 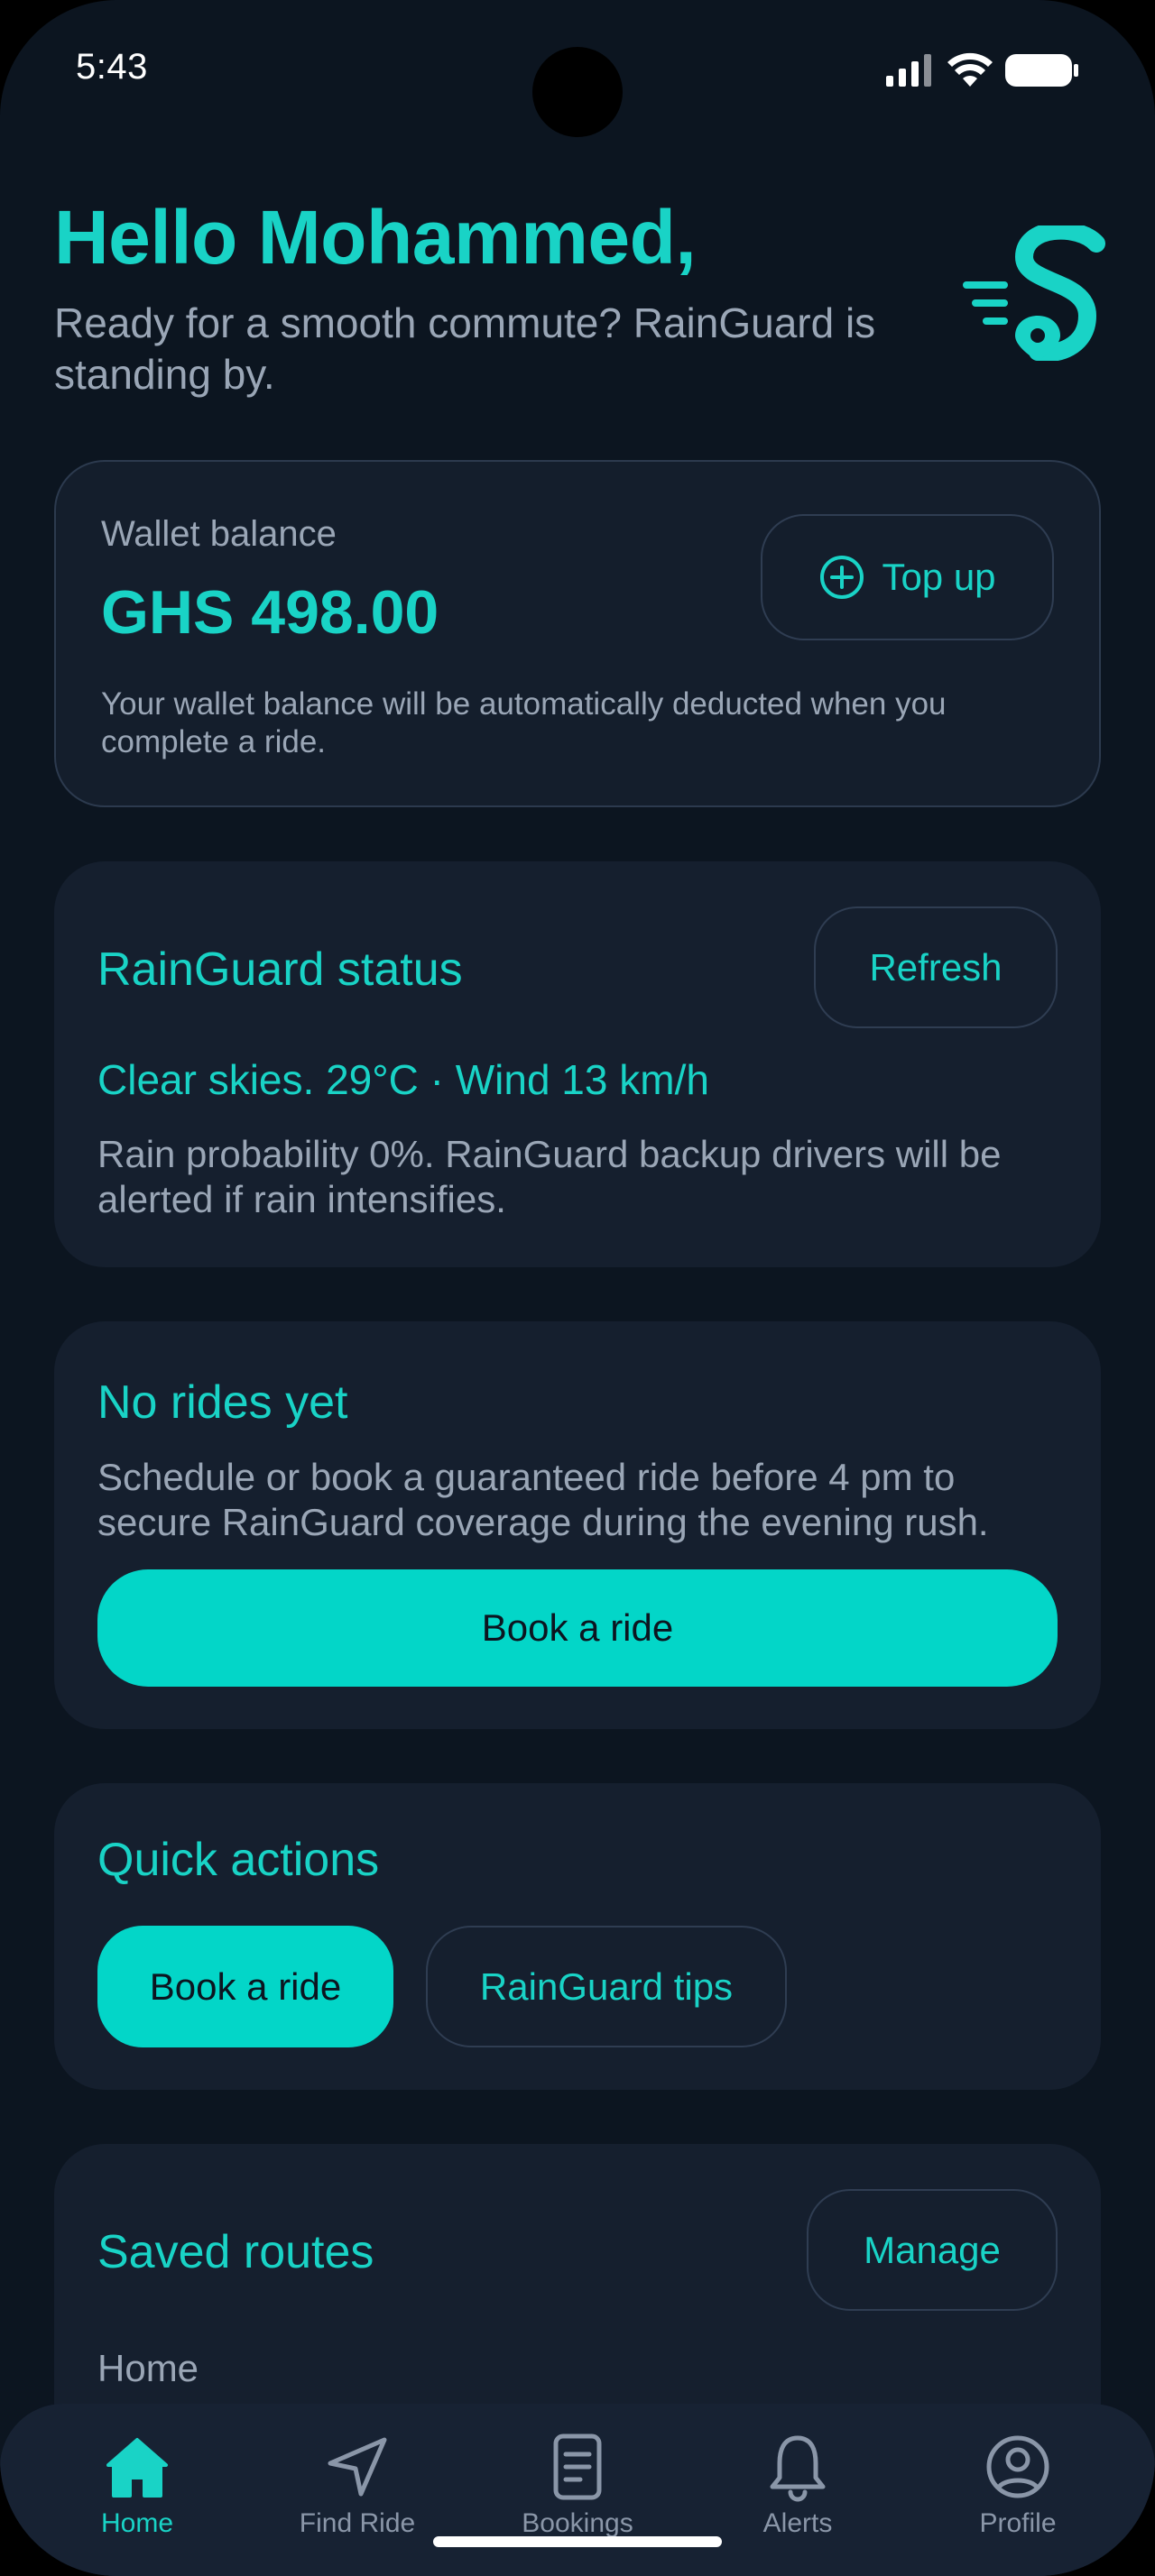 What do you see at coordinates (245, 1987) in the screenshot?
I see `quick-book-ride-button: Book a ride` at bounding box center [245, 1987].